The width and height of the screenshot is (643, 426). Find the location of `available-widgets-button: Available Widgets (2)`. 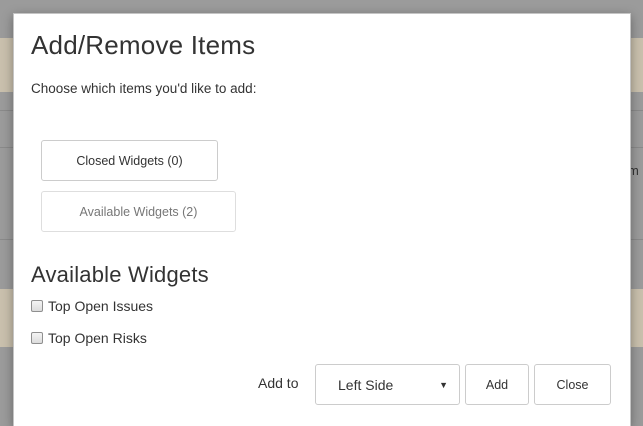

available-widgets-button: Available Widgets (2) is located at coordinates (138, 211).